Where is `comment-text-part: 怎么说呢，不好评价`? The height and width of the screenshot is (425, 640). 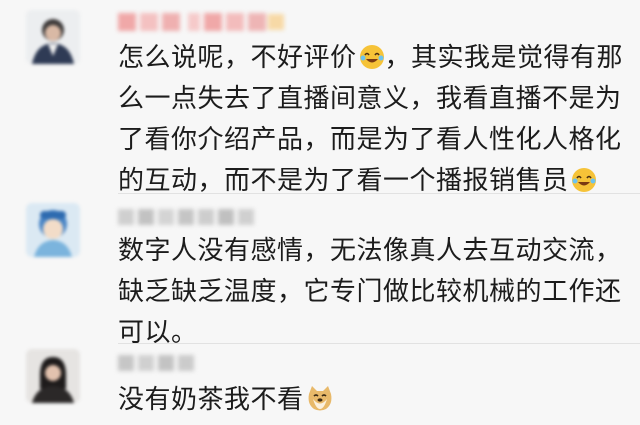
comment-text-part: 怎么说呢，不好评价 is located at coordinates (237, 58).